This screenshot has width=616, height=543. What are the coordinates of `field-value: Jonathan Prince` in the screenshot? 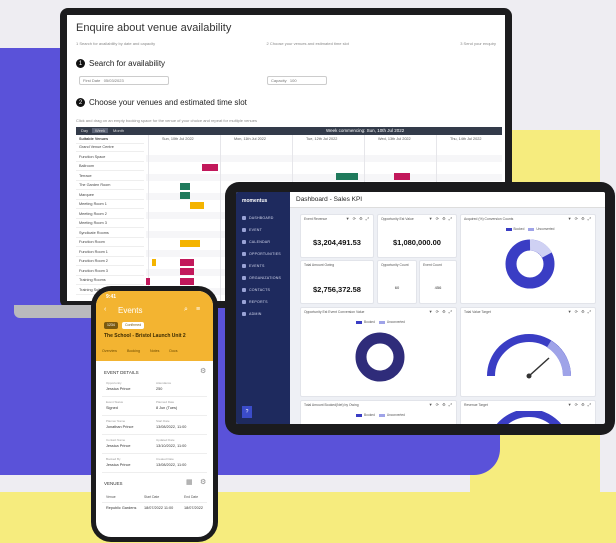 It's located at (120, 427).